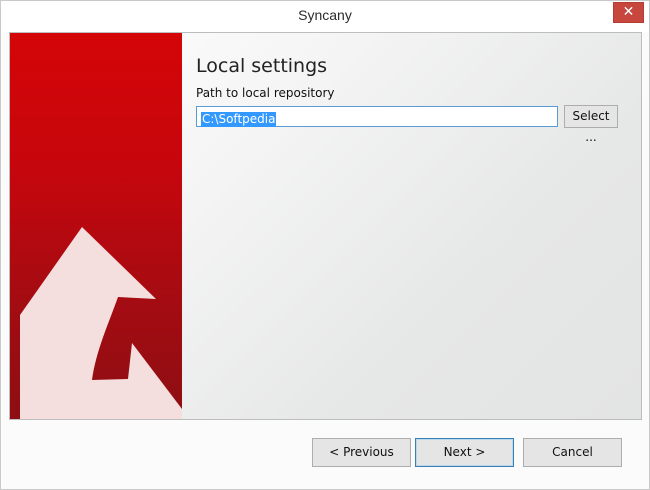  I want to click on path-input-value: C:\Softpedia, so click(239, 119).